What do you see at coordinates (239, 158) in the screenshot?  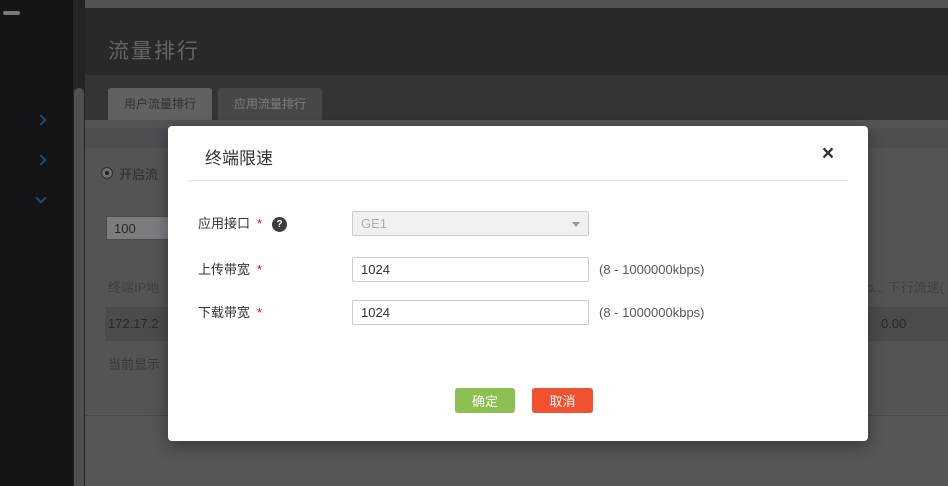 I see `dialog-title: 终端限速` at bounding box center [239, 158].